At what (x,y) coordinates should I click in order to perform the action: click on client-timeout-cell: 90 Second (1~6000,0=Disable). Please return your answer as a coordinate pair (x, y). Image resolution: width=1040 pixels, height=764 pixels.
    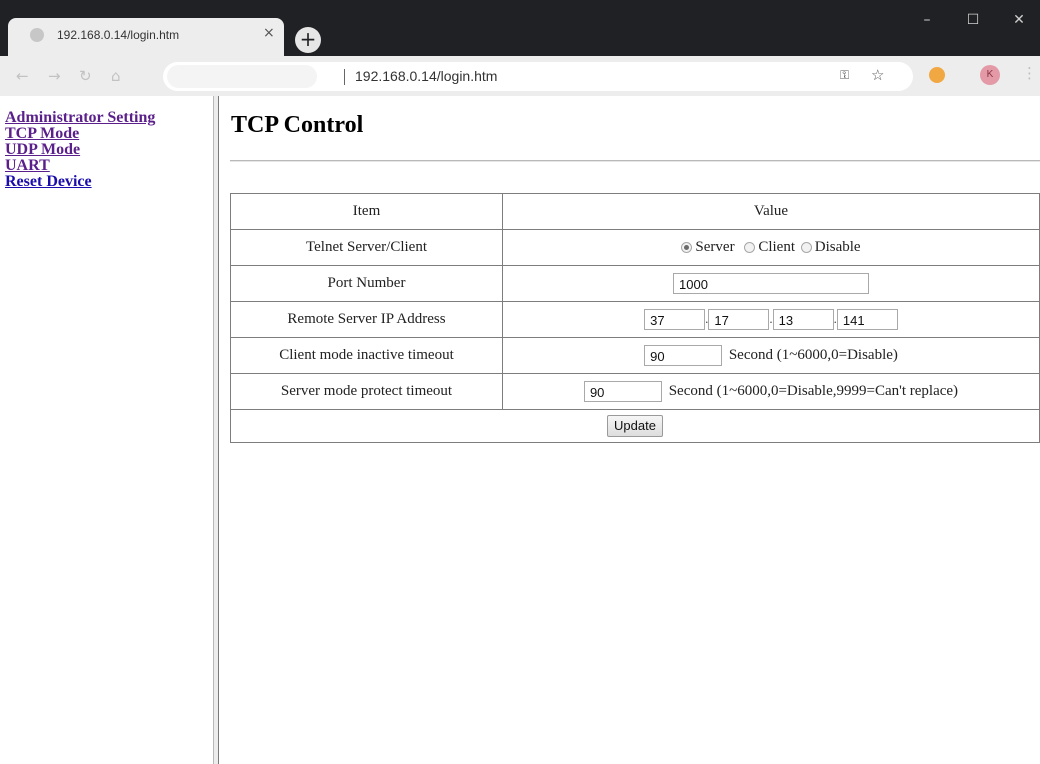
    Looking at the image, I should click on (771, 355).